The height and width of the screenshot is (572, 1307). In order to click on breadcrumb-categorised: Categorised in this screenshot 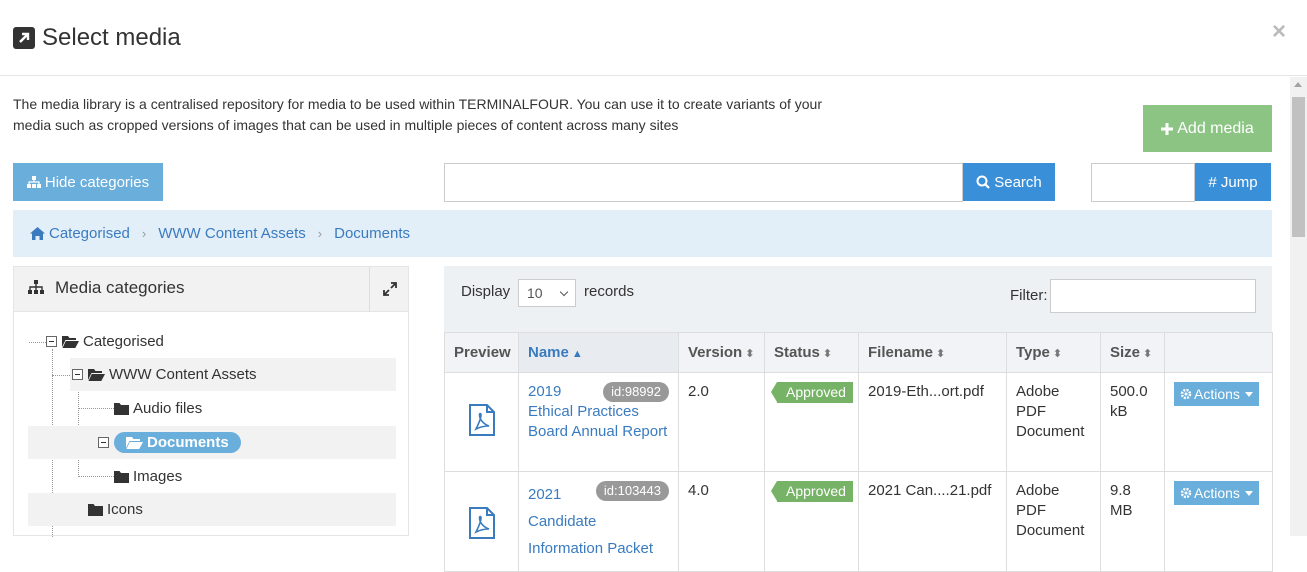, I will do `click(89, 233)`.